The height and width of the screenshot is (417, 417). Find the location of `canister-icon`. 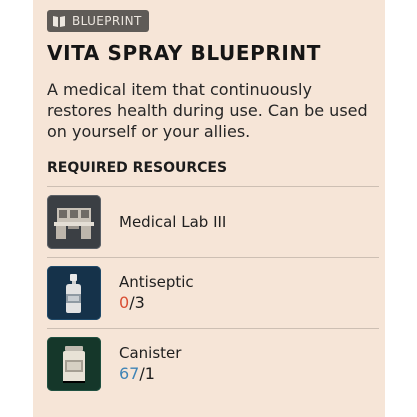

canister-icon is located at coordinates (74, 364).